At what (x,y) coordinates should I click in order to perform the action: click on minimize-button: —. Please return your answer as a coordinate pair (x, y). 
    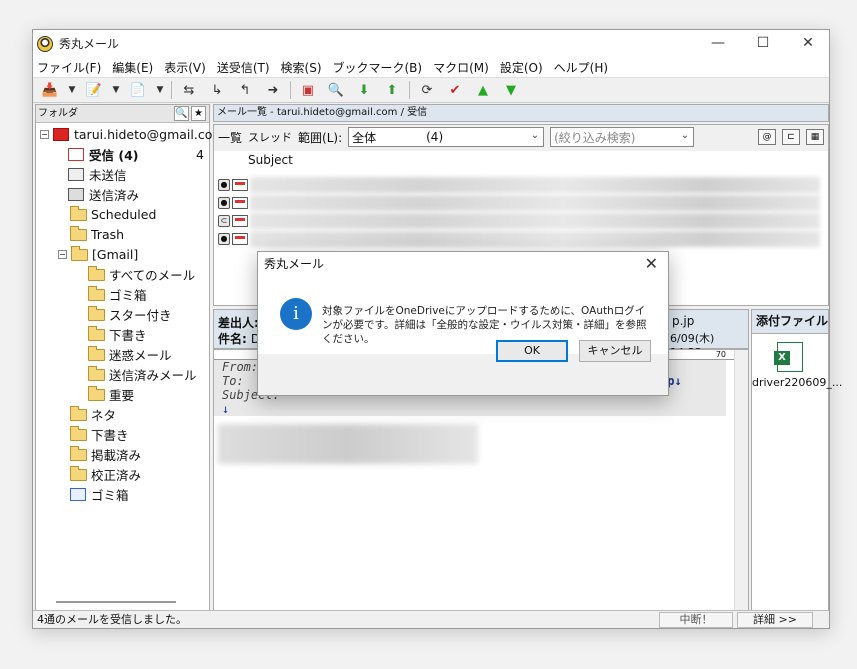
    Looking at the image, I should click on (718, 43).